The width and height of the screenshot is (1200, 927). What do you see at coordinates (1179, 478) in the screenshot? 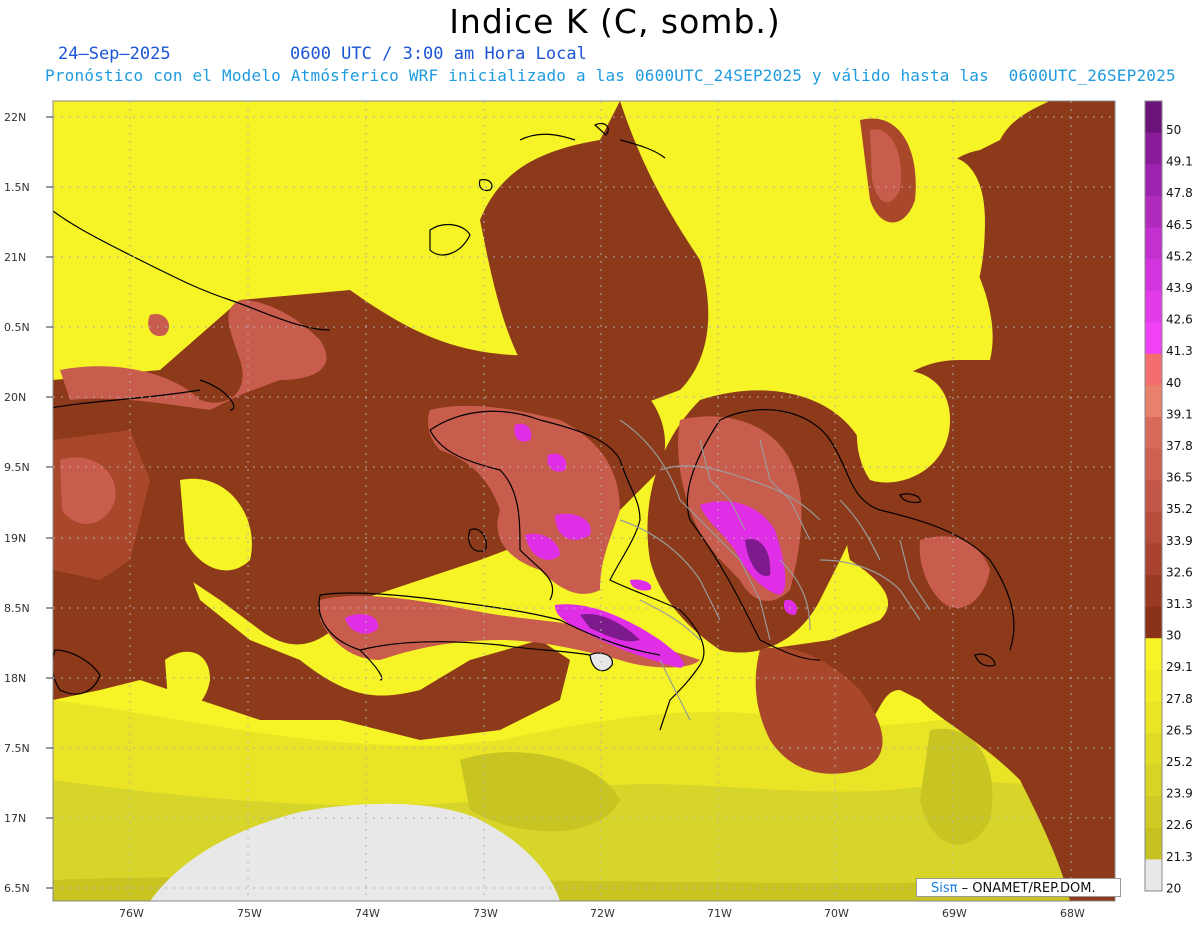
I see `colorbar-label: 36.5` at bounding box center [1179, 478].